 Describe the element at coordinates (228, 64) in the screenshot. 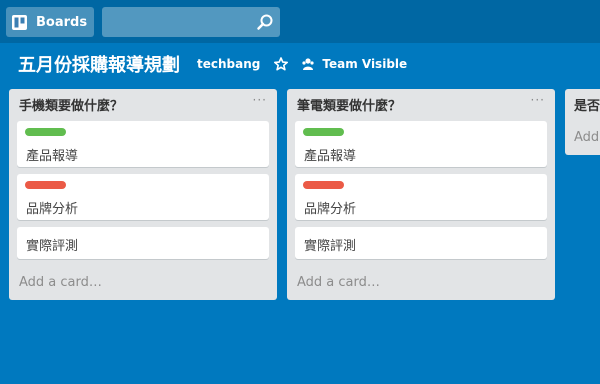

I see `organization-name: techbang` at that location.